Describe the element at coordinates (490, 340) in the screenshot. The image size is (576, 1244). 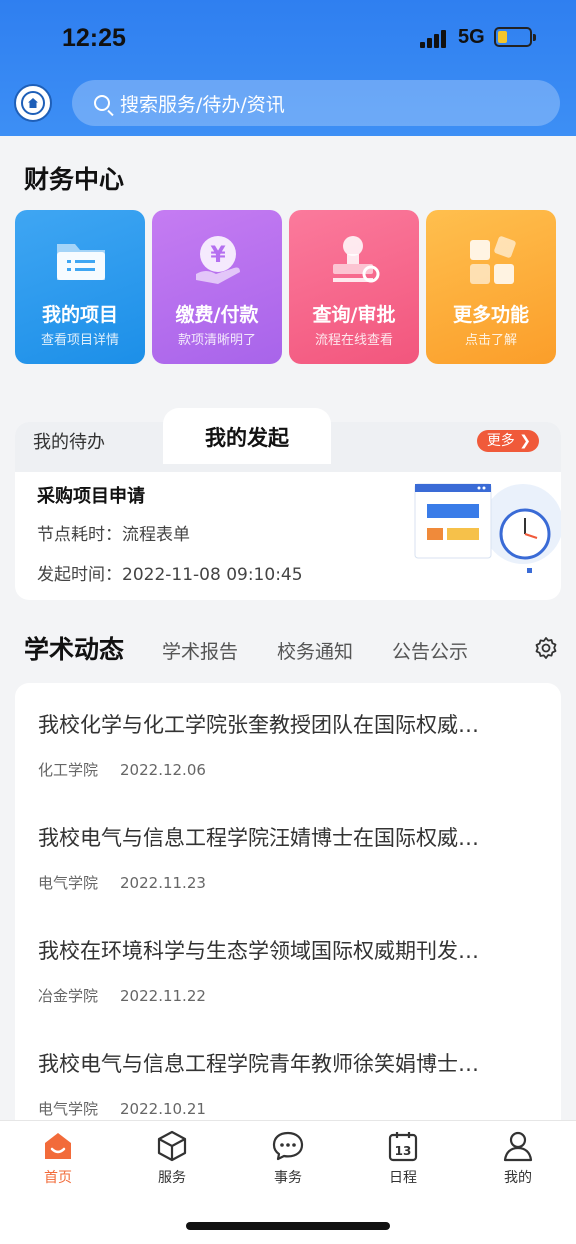
I see `tile-subtitle: 点击了解` at that location.